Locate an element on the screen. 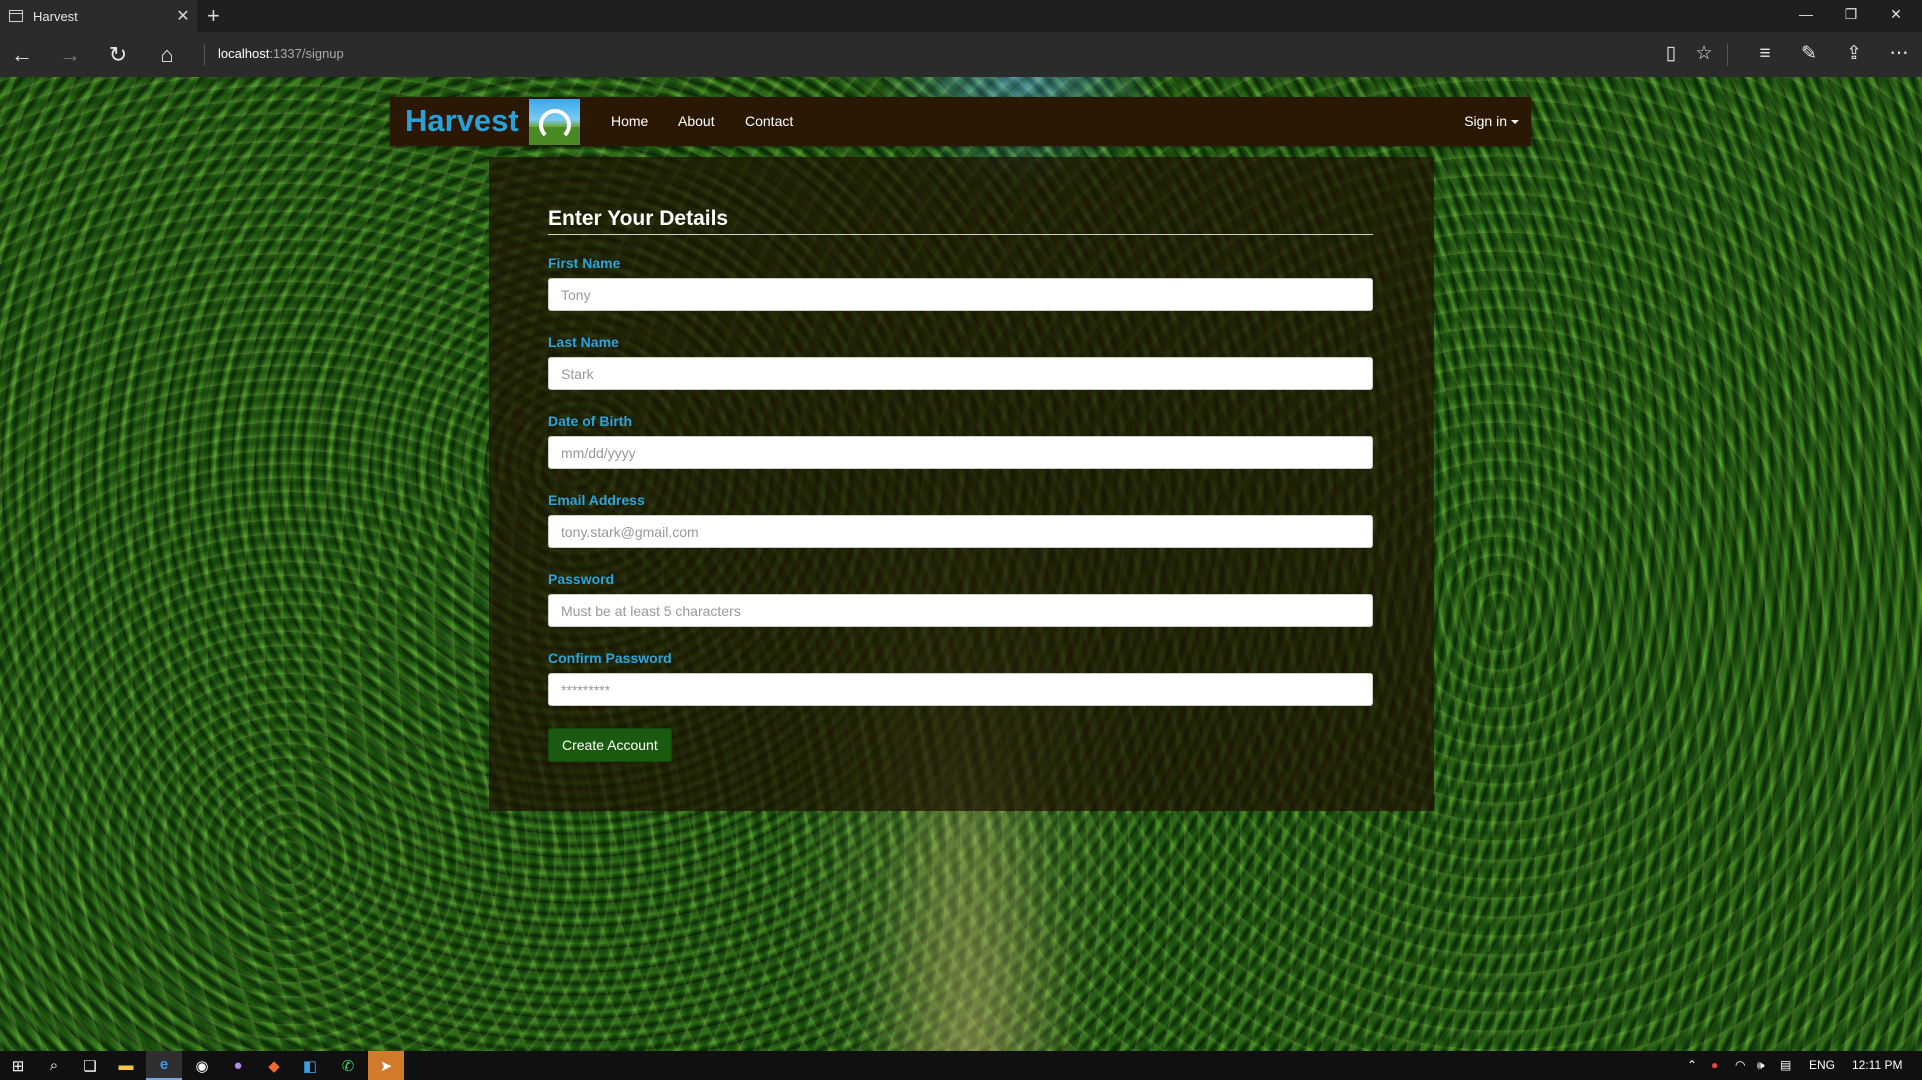  confirm-password-input is located at coordinates (960, 689).